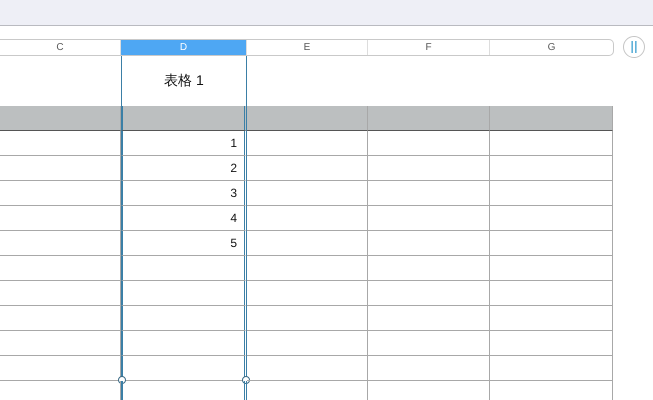 The width and height of the screenshot is (653, 400). What do you see at coordinates (184, 168) in the screenshot?
I see `table-cell: 2` at bounding box center [184, 168].